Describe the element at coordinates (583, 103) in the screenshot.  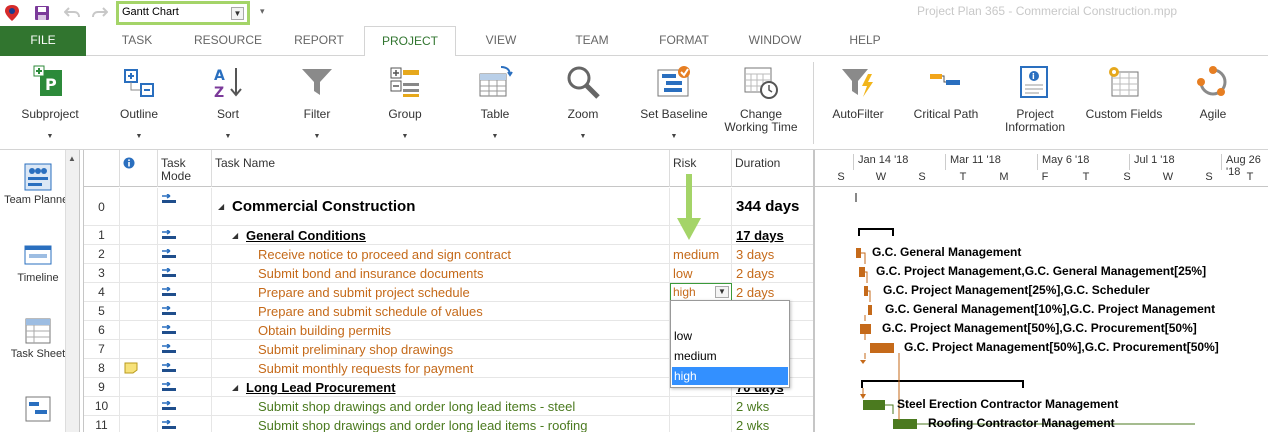
I see `zoom-button: Zoom ▼` at that location.